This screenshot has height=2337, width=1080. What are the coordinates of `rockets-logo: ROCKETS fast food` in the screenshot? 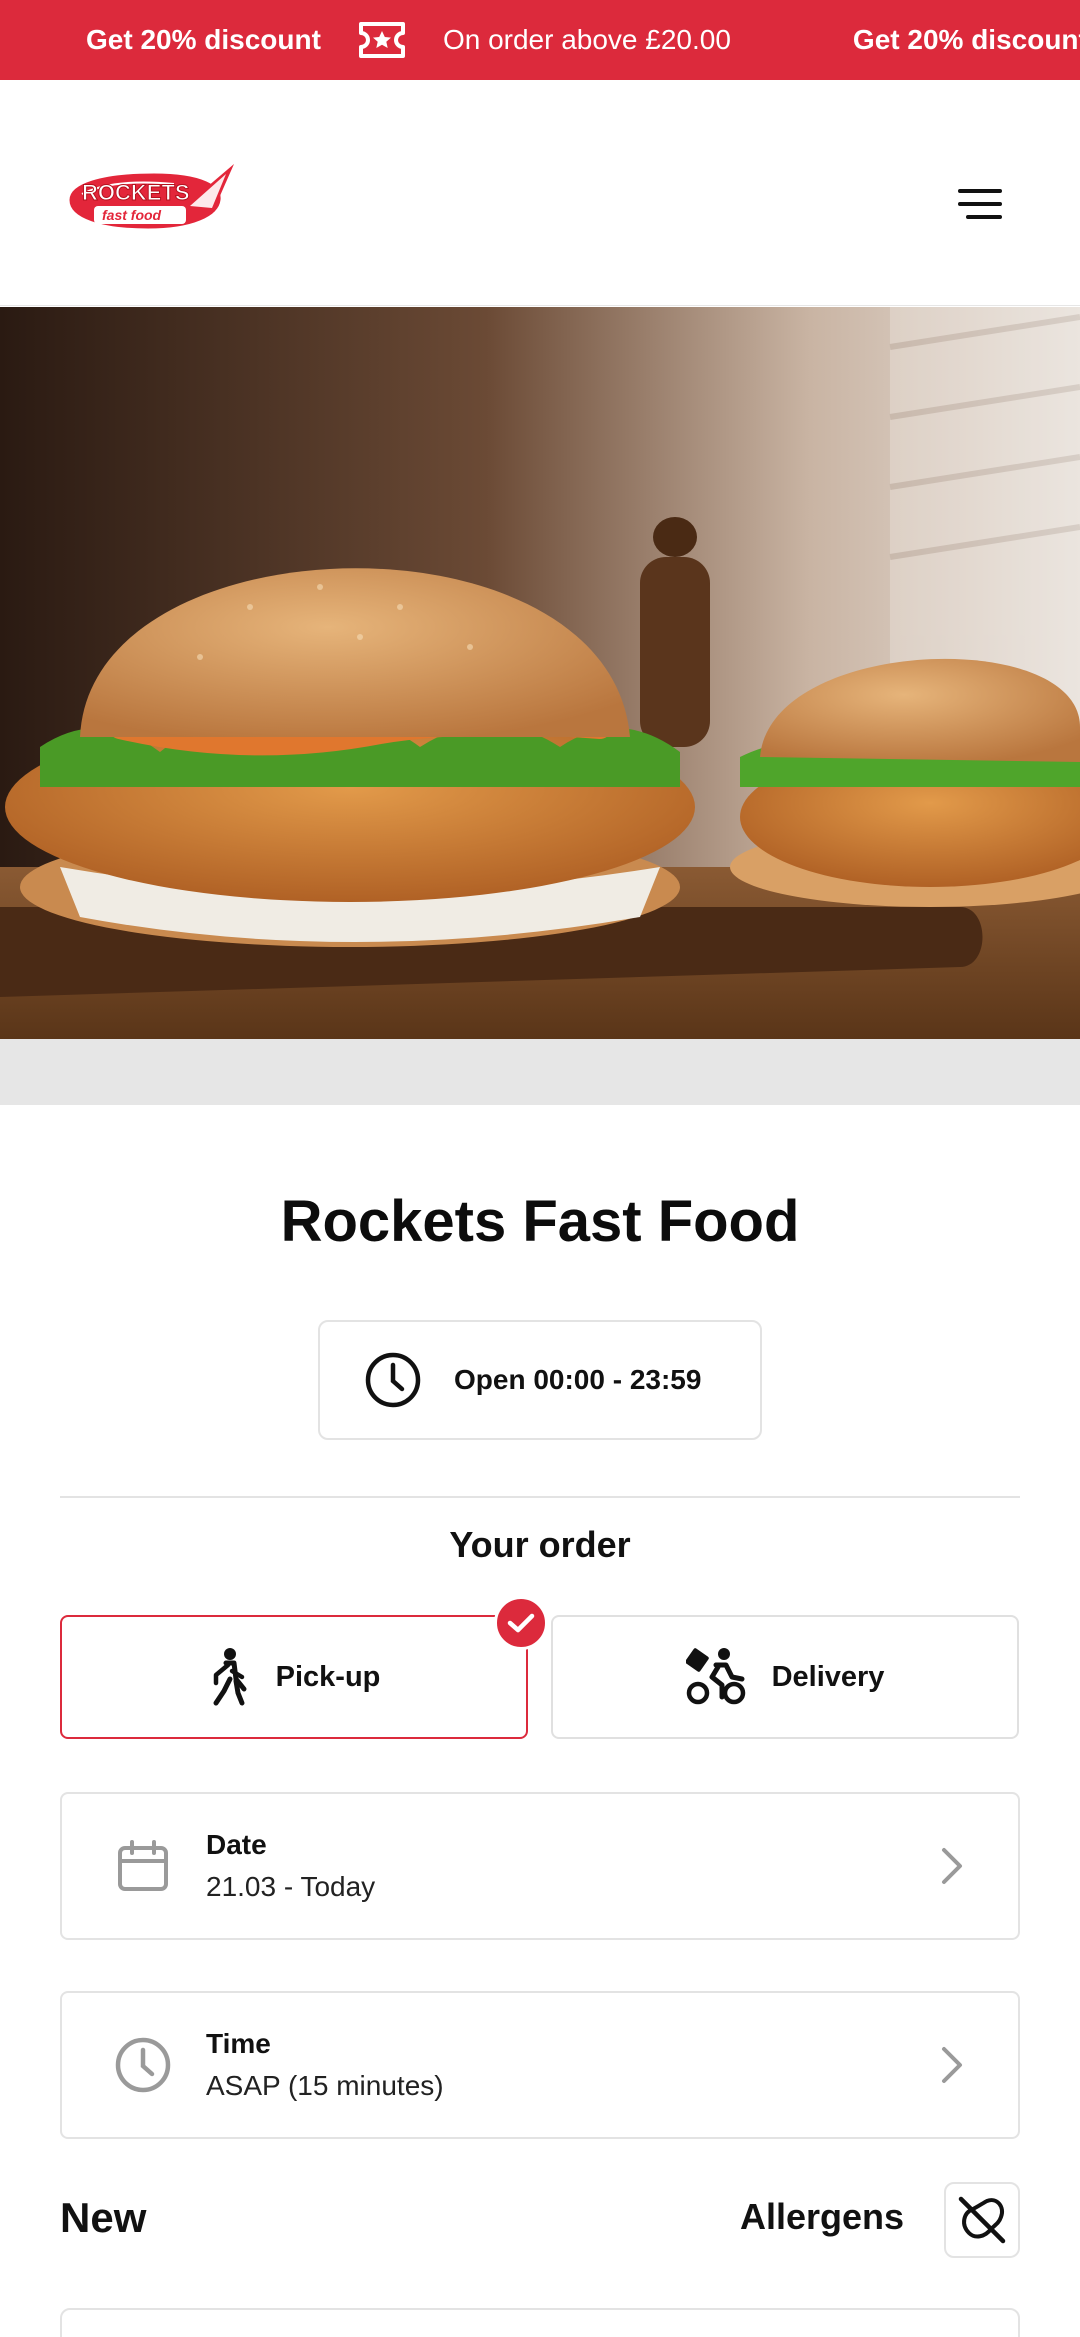 It's located at (150, 200).